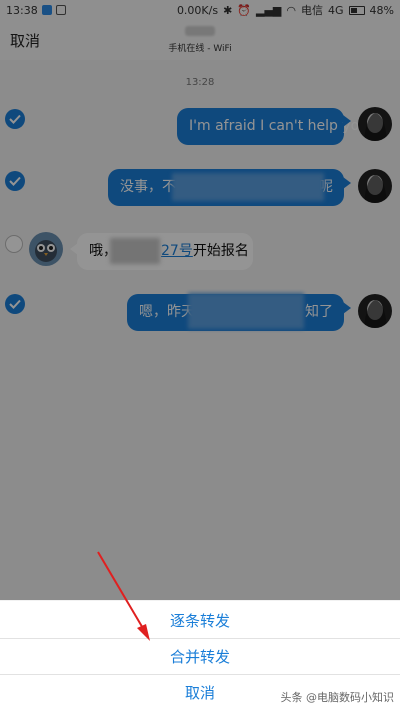 This screenshot has height=711, width=400. What do you see at coordinates (123, 596) in the screenshot?
I see `annotation-arrow-icon` at bounding box center [123, 596].